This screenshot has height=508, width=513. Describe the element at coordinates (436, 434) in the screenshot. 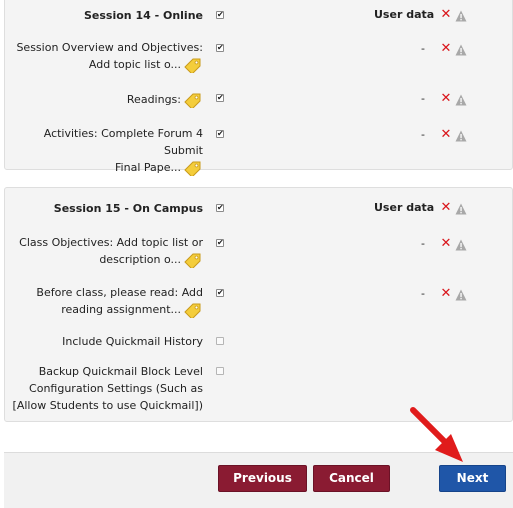

I see `annotation-arrow-icon` at that location.